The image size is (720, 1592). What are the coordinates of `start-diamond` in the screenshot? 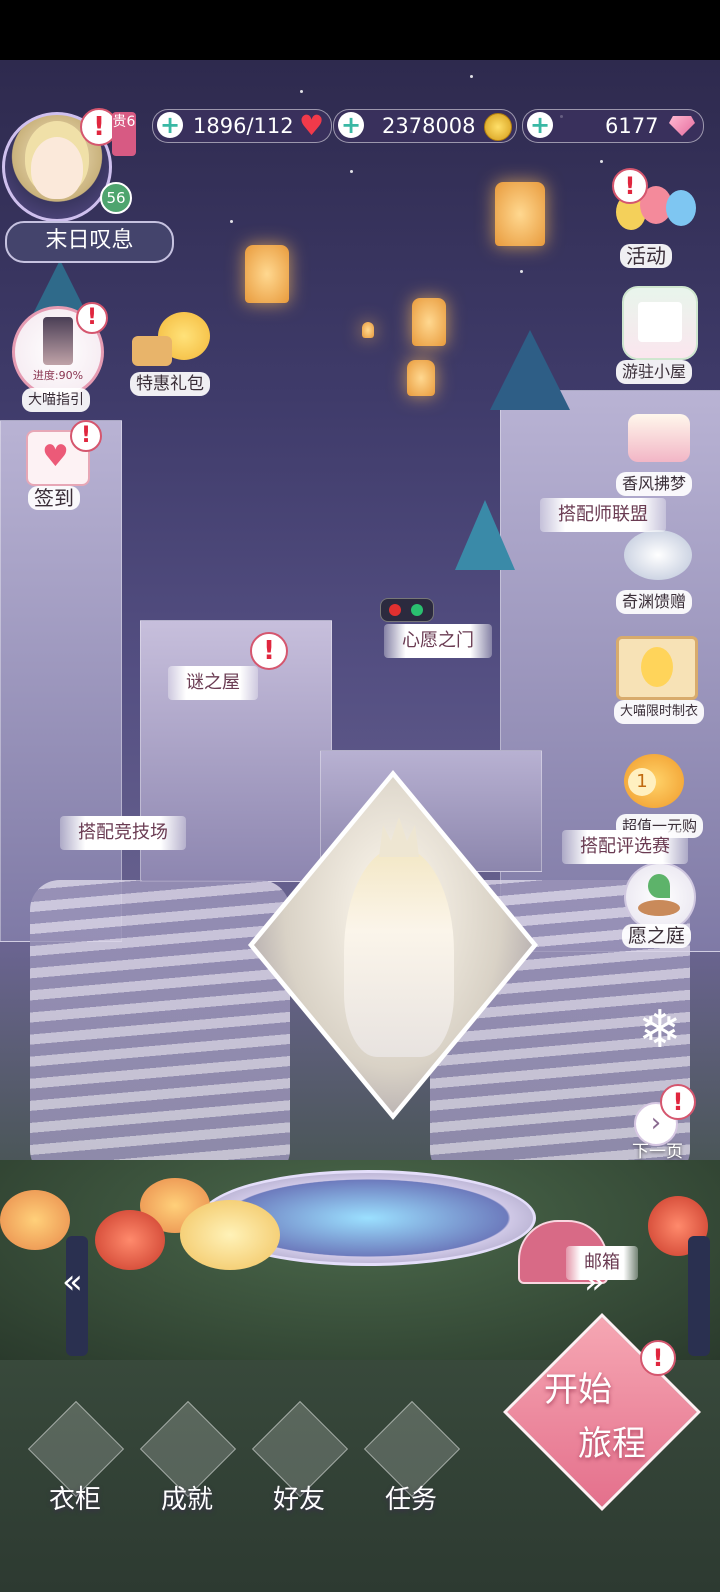 It's located at (602, 1412).